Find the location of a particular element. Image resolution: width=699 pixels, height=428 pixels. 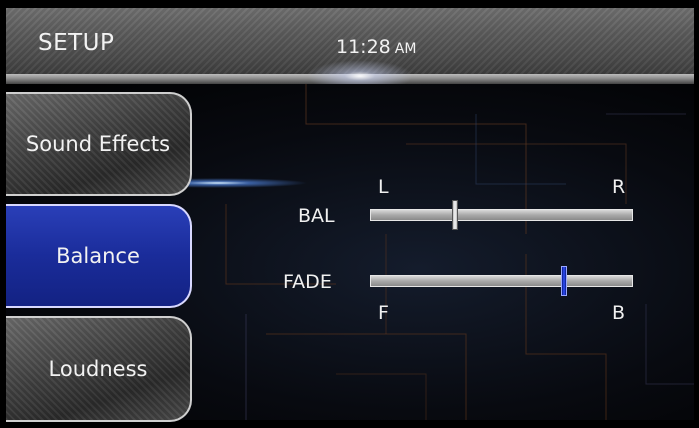

fade-slider-thumb is located at coordinates (564, 281).